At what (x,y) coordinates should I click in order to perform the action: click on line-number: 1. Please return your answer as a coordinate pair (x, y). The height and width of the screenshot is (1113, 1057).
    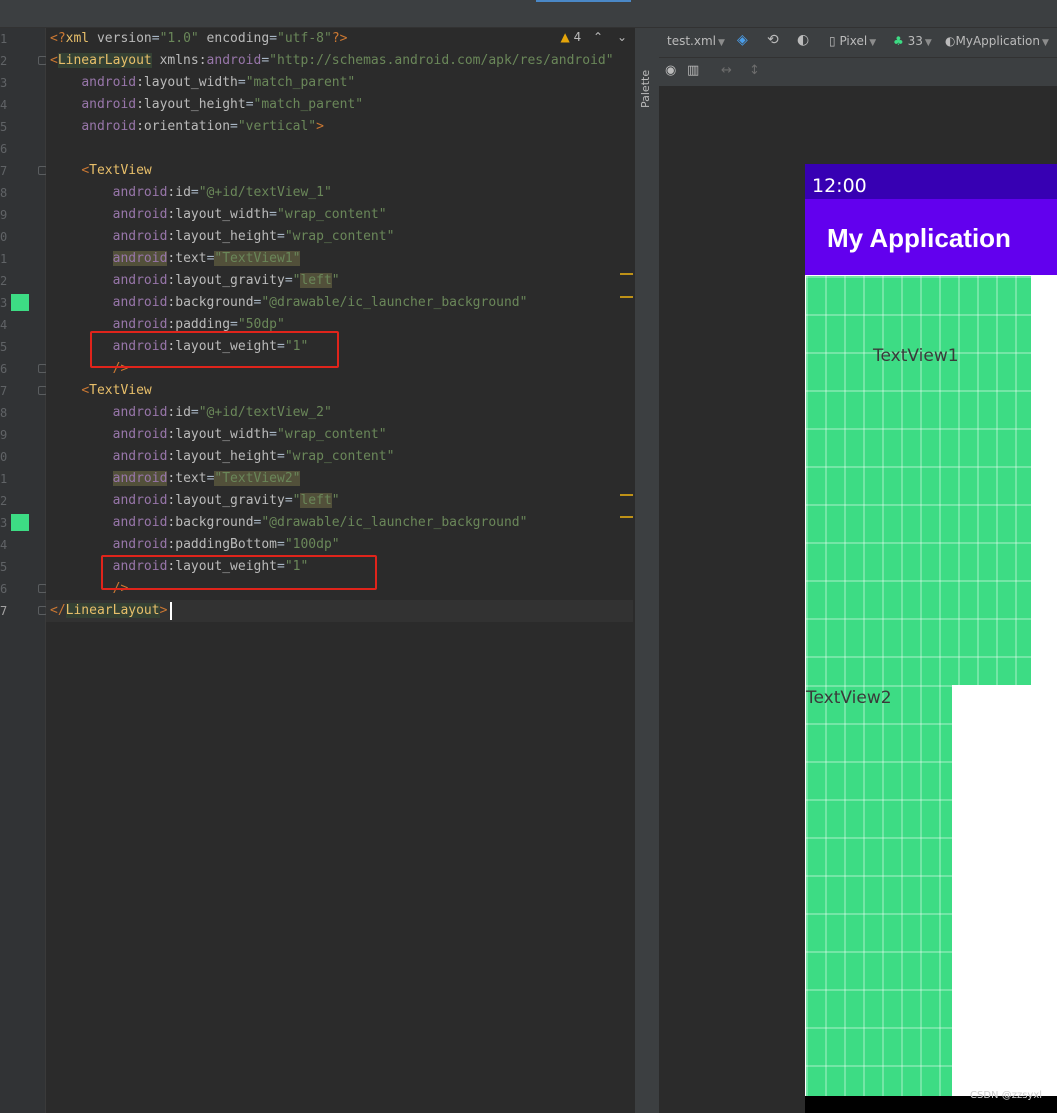
    Looking at the image, I should click on (4, 259).